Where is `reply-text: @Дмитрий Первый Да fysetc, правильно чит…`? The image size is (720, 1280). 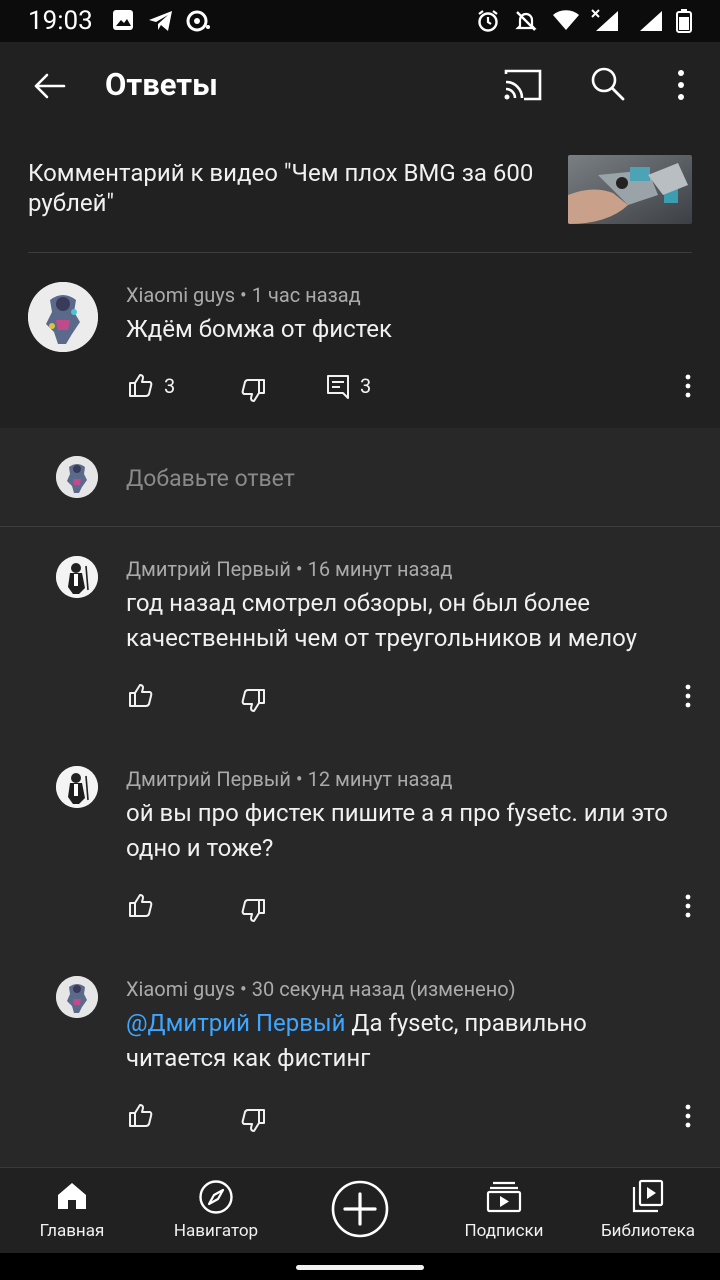
reply-text: @Дмитрий Первый Да fysetc, правильно чит… is located at coordinates (408, 1041).